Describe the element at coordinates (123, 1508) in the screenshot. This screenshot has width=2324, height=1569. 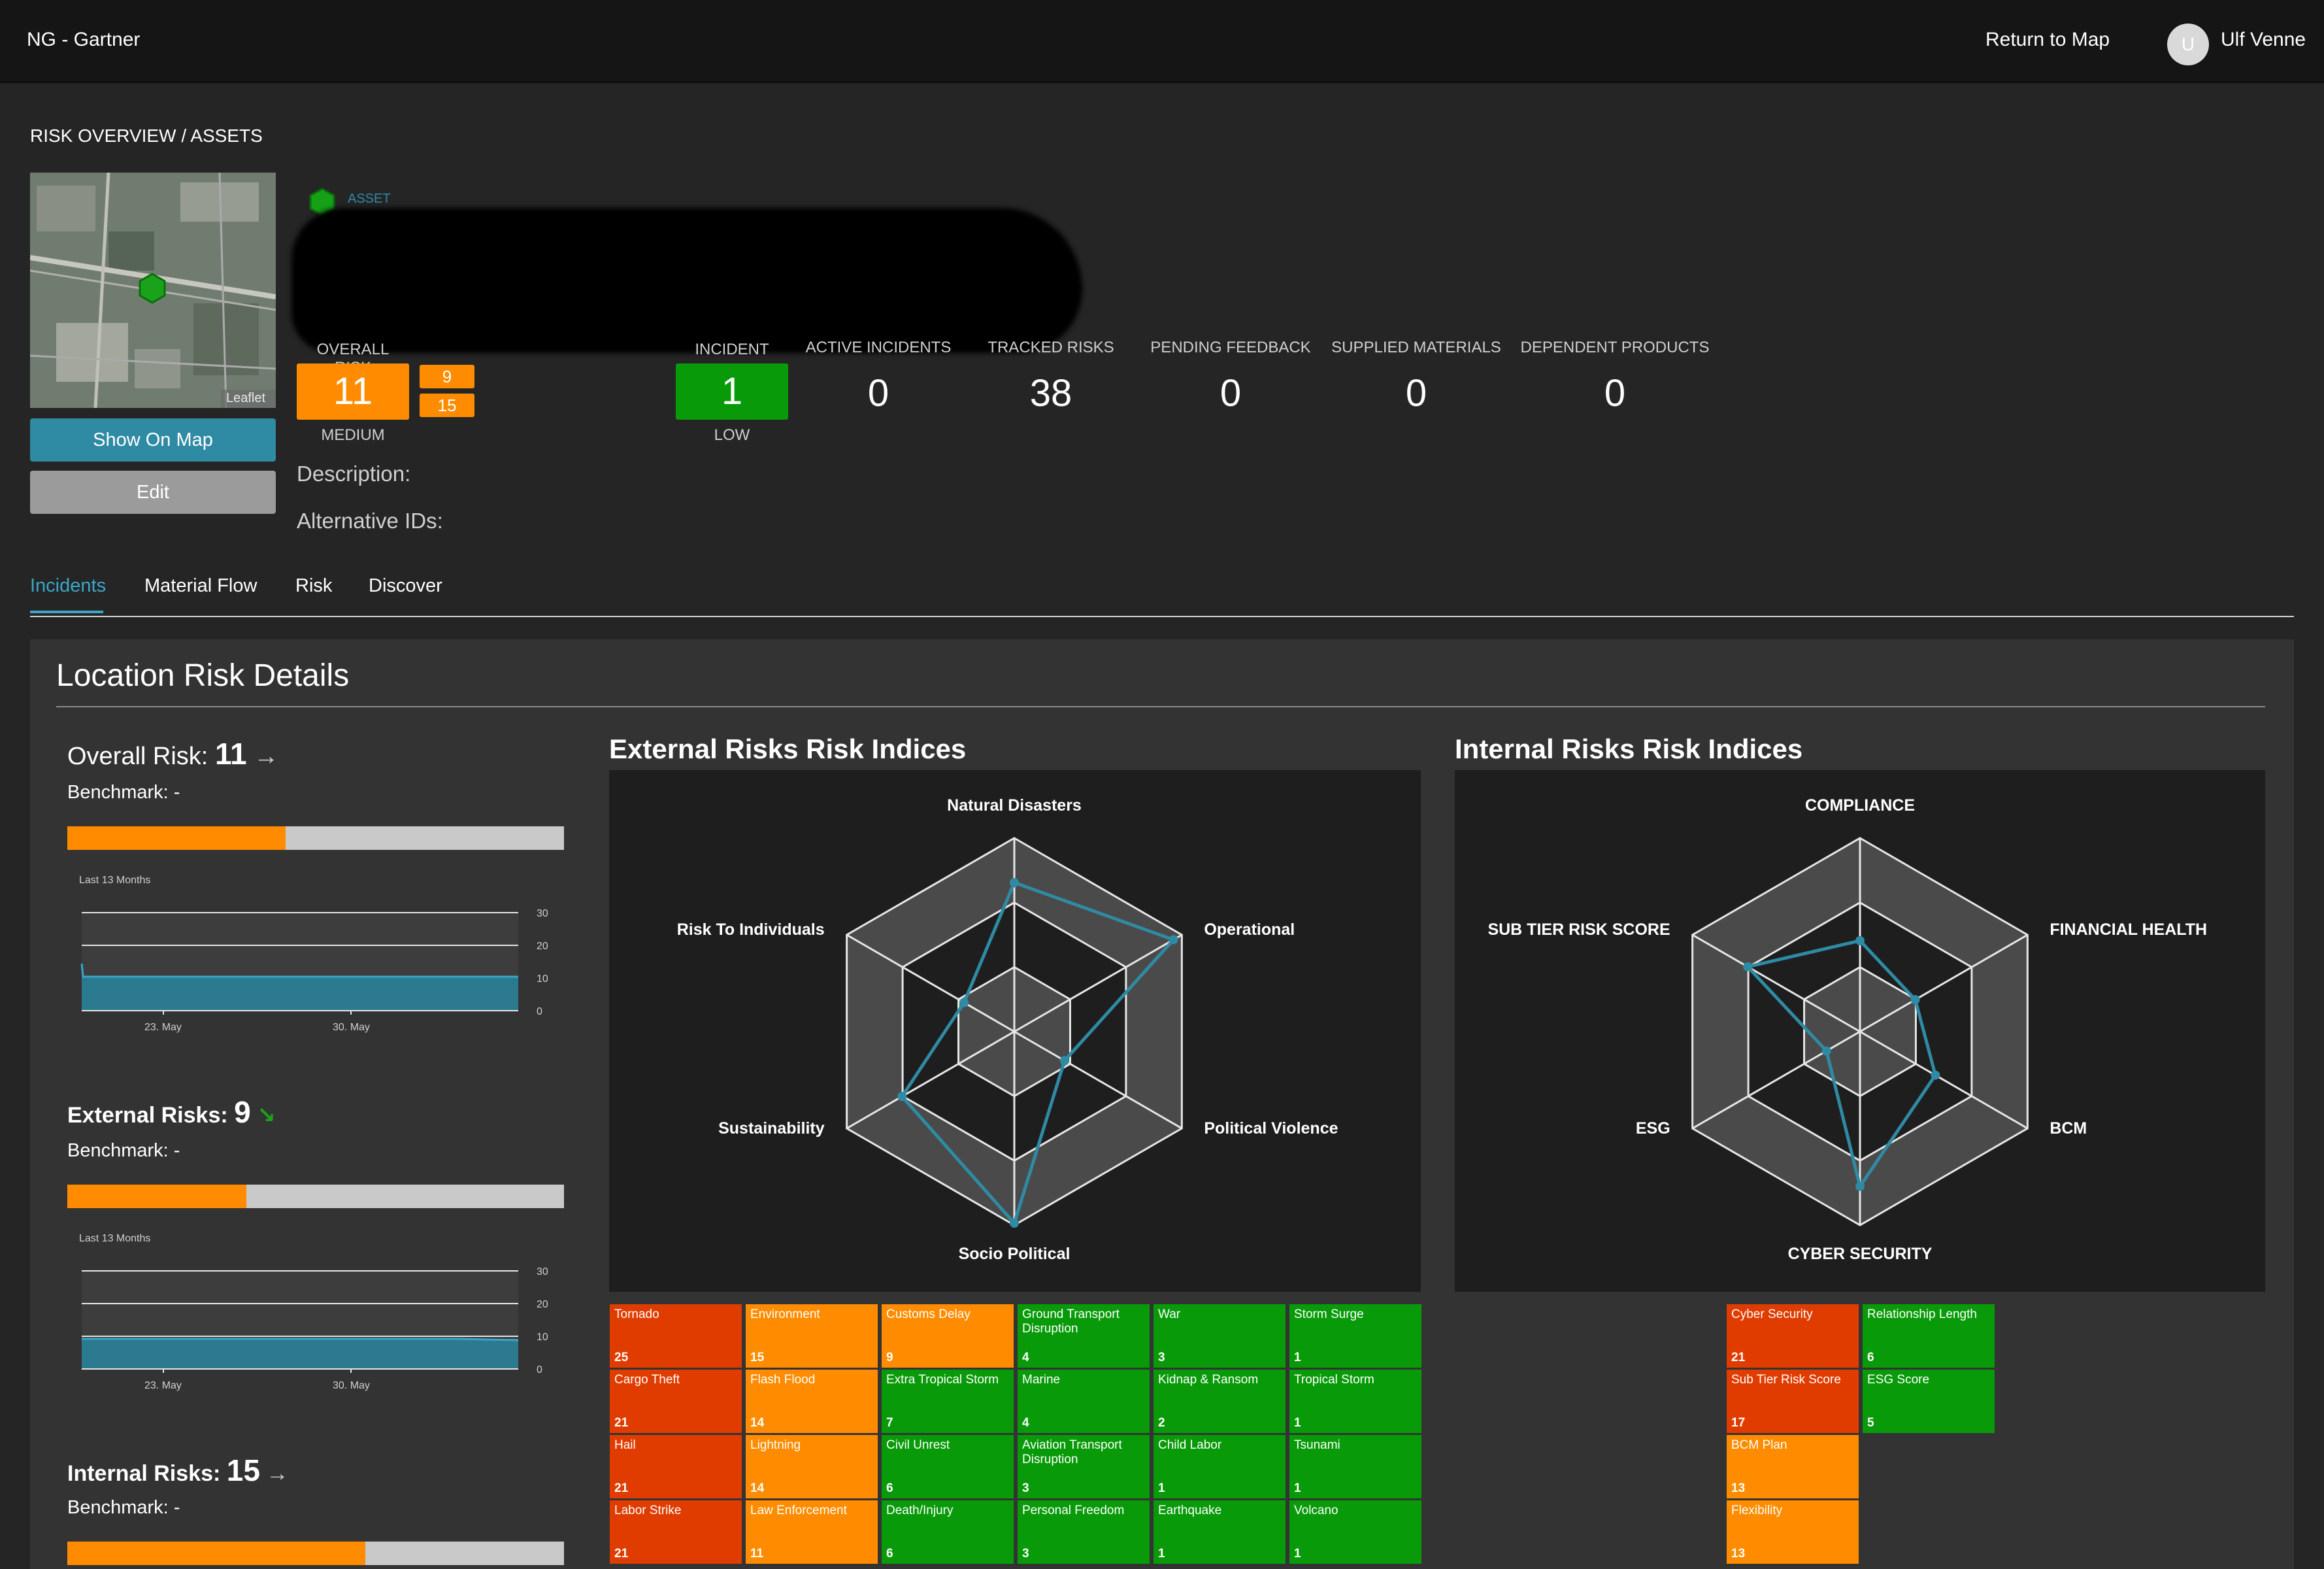
I see `internal-benchmark: Benchmark: -` at that location.